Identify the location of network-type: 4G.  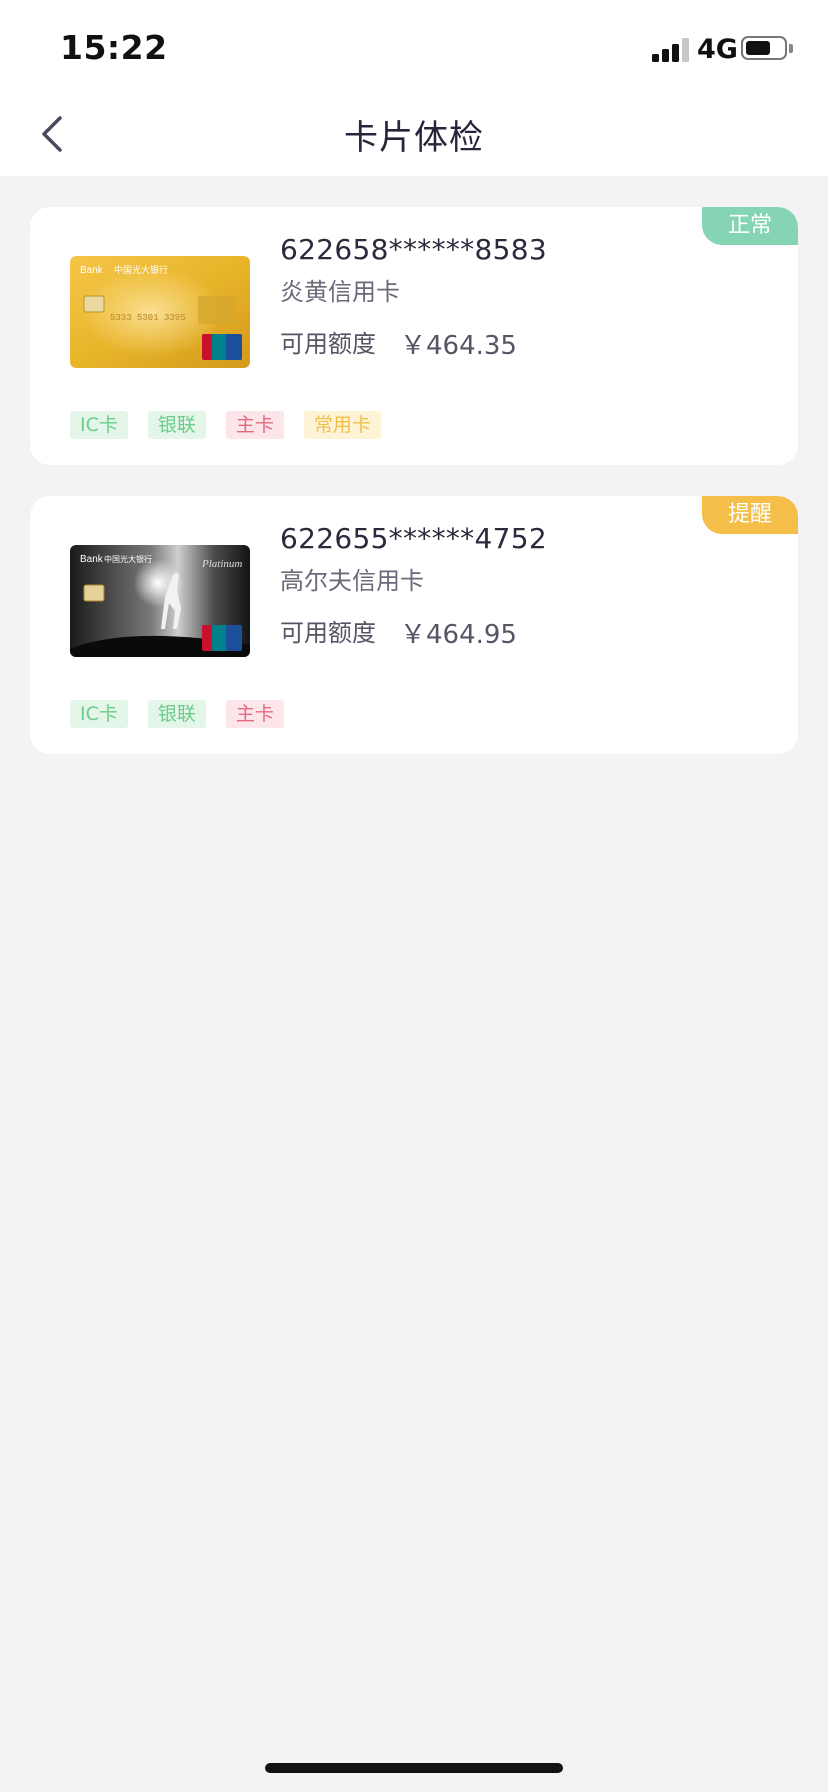
(717, 49).